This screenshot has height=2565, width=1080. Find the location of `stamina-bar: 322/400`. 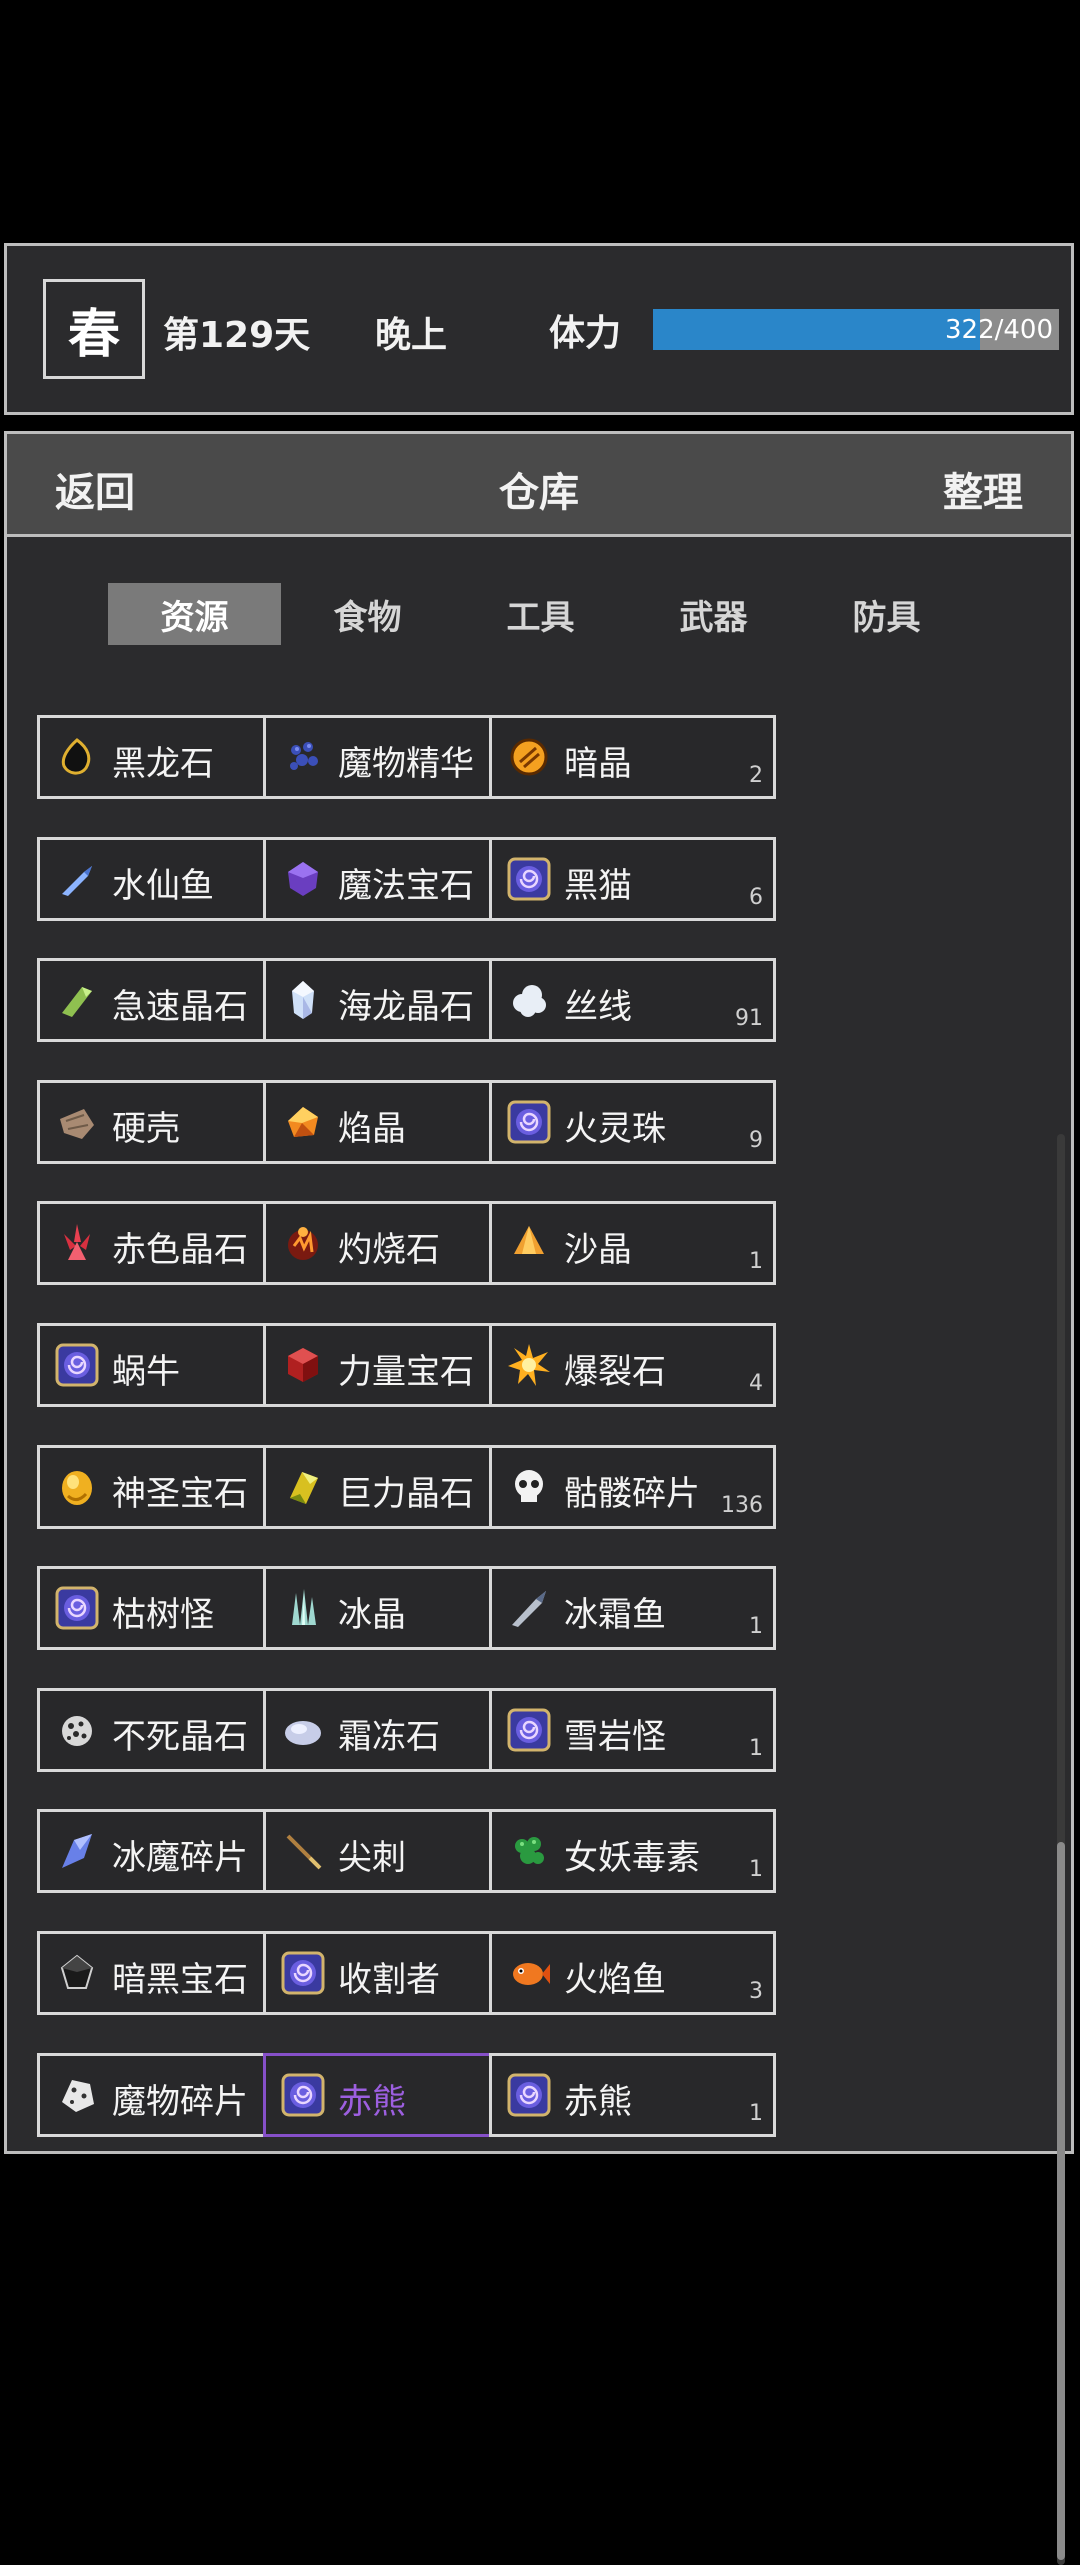

stamina-bar: 322/400 is located at coordinates (856, 329).